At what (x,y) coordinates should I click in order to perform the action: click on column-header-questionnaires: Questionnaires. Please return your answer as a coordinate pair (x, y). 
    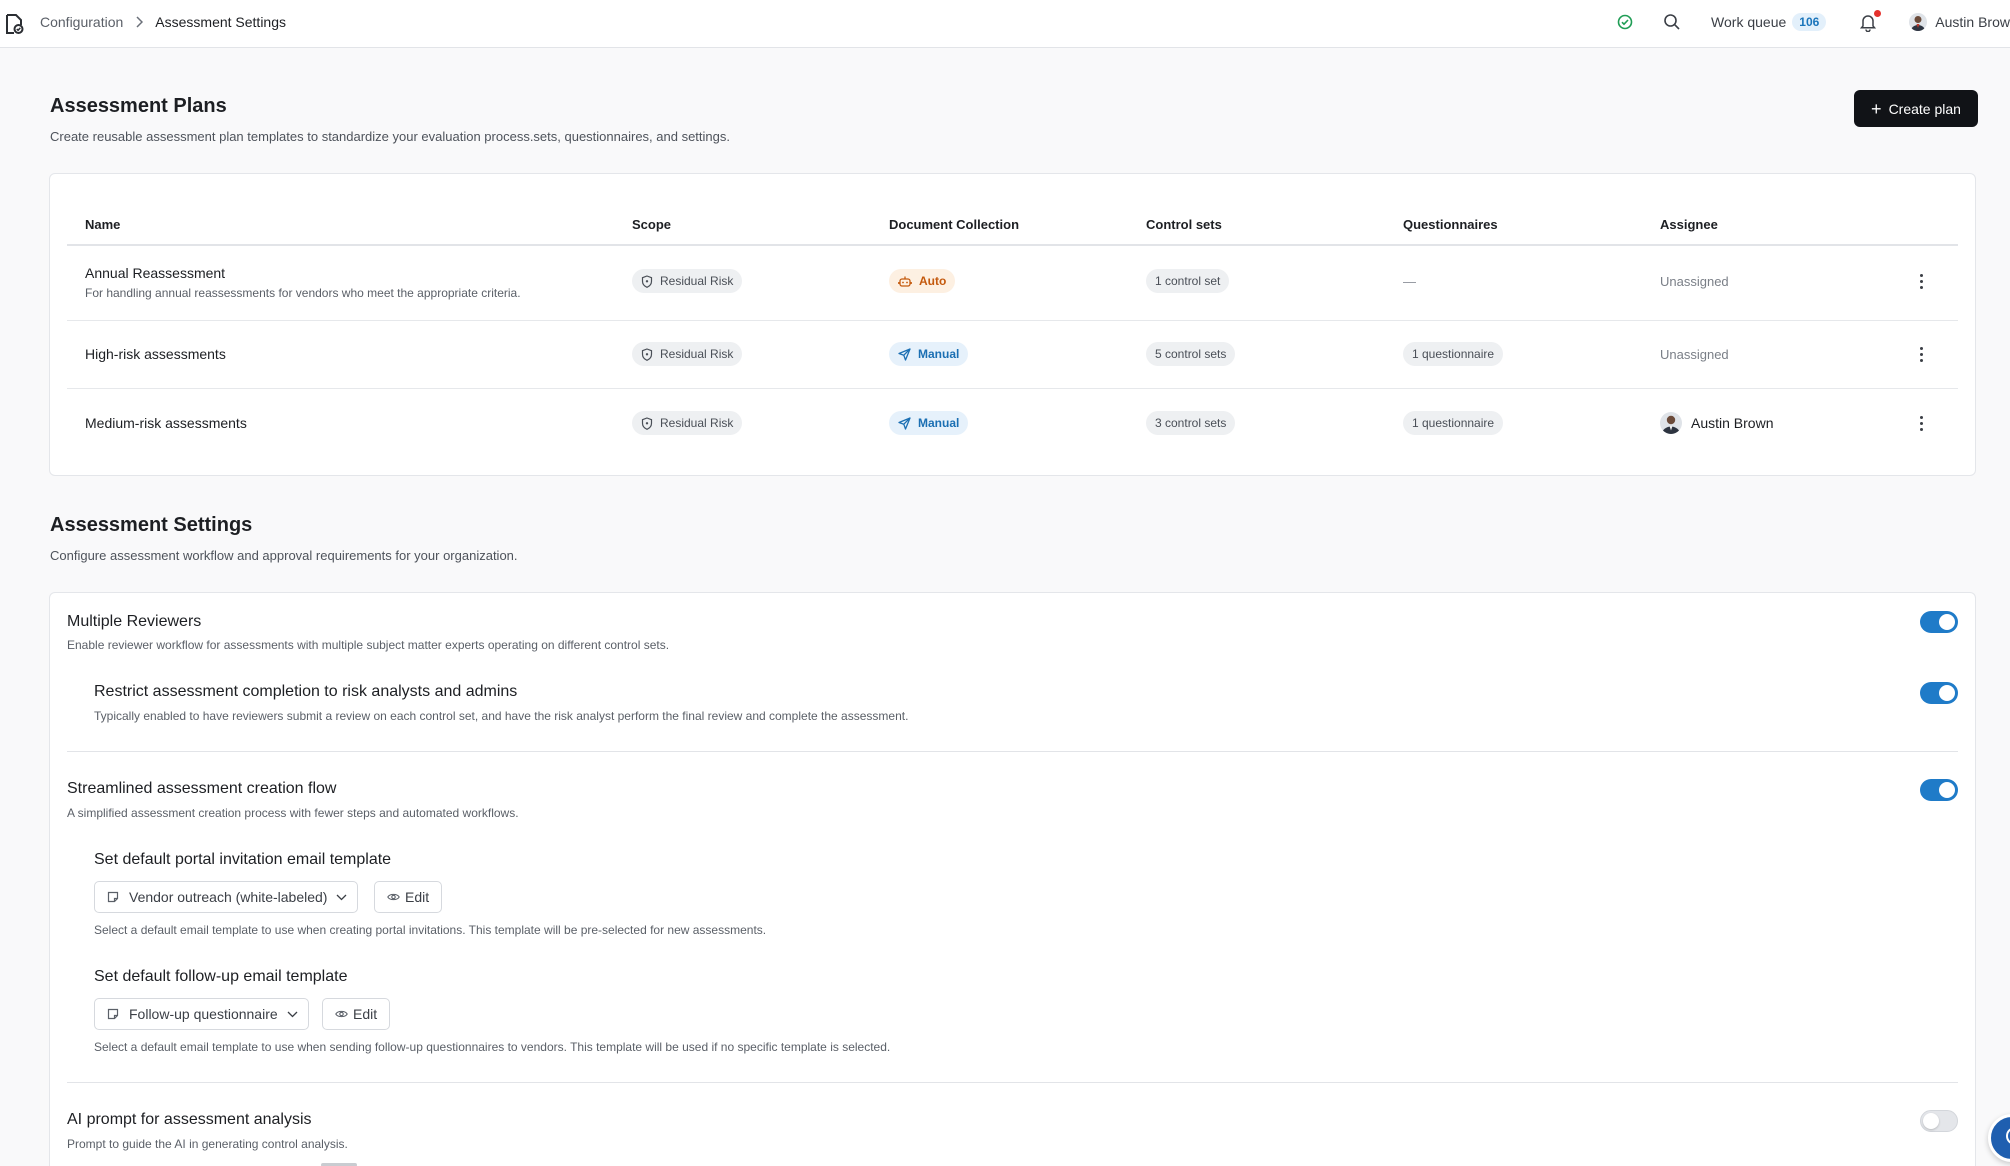
    Looking at the image, I should click on (1450, 224).